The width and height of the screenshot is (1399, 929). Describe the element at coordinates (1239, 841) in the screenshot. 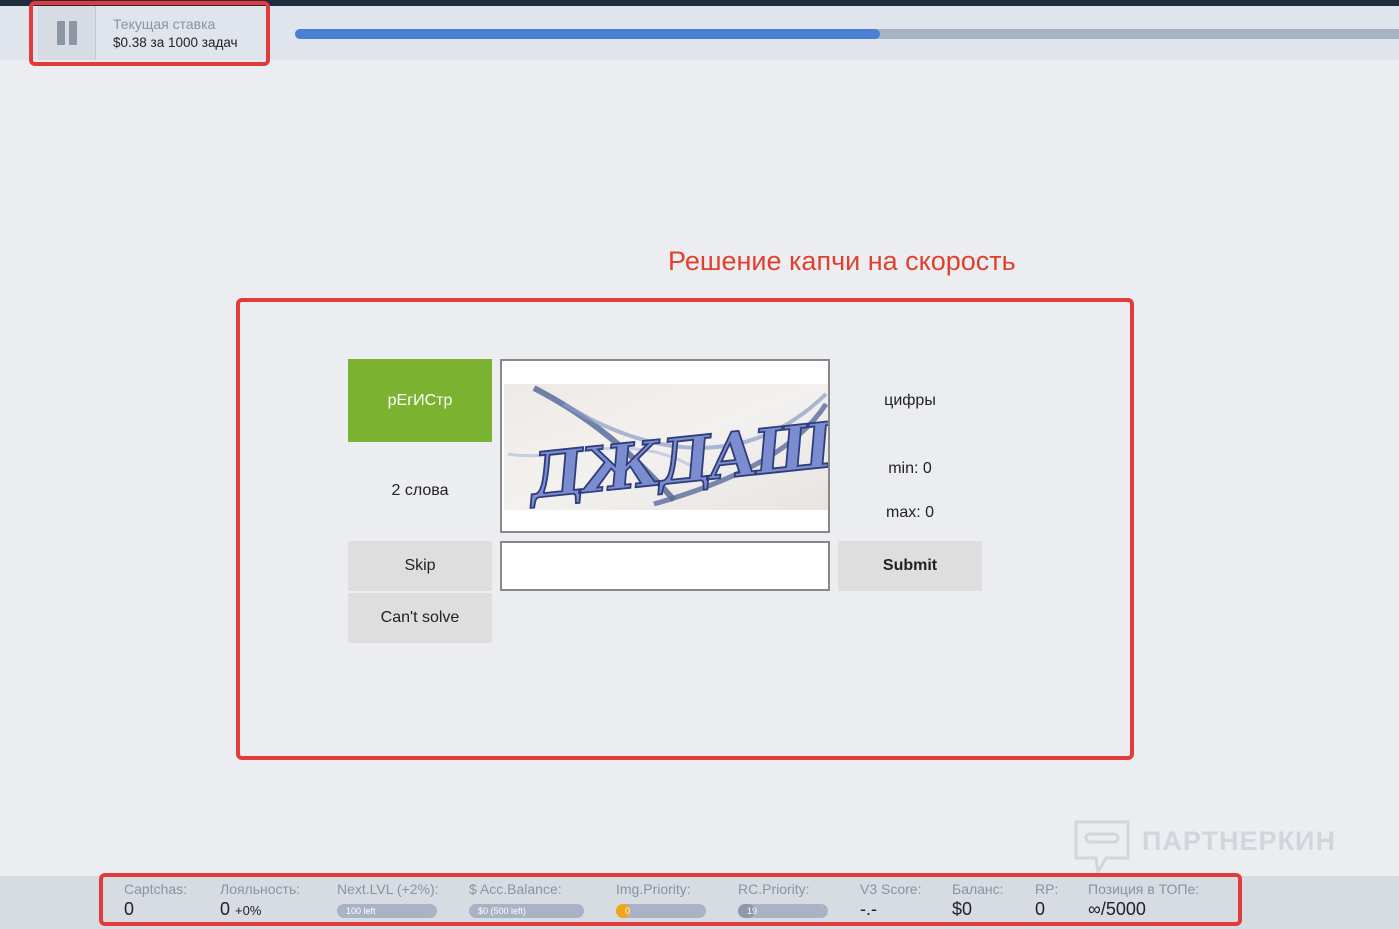

I see `watermark-text: ПАРТНЕРКИН` at that location.